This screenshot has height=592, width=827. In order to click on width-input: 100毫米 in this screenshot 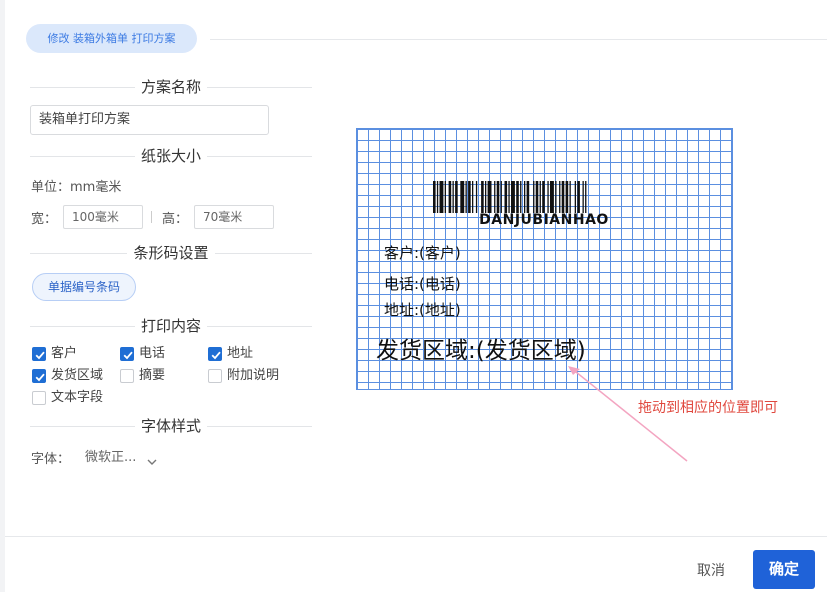, I will do `click(103, 217)`.